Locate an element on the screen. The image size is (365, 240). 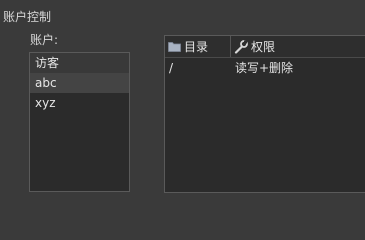
column-header-permission-label: 权限 is located at coordinates (263, 47).